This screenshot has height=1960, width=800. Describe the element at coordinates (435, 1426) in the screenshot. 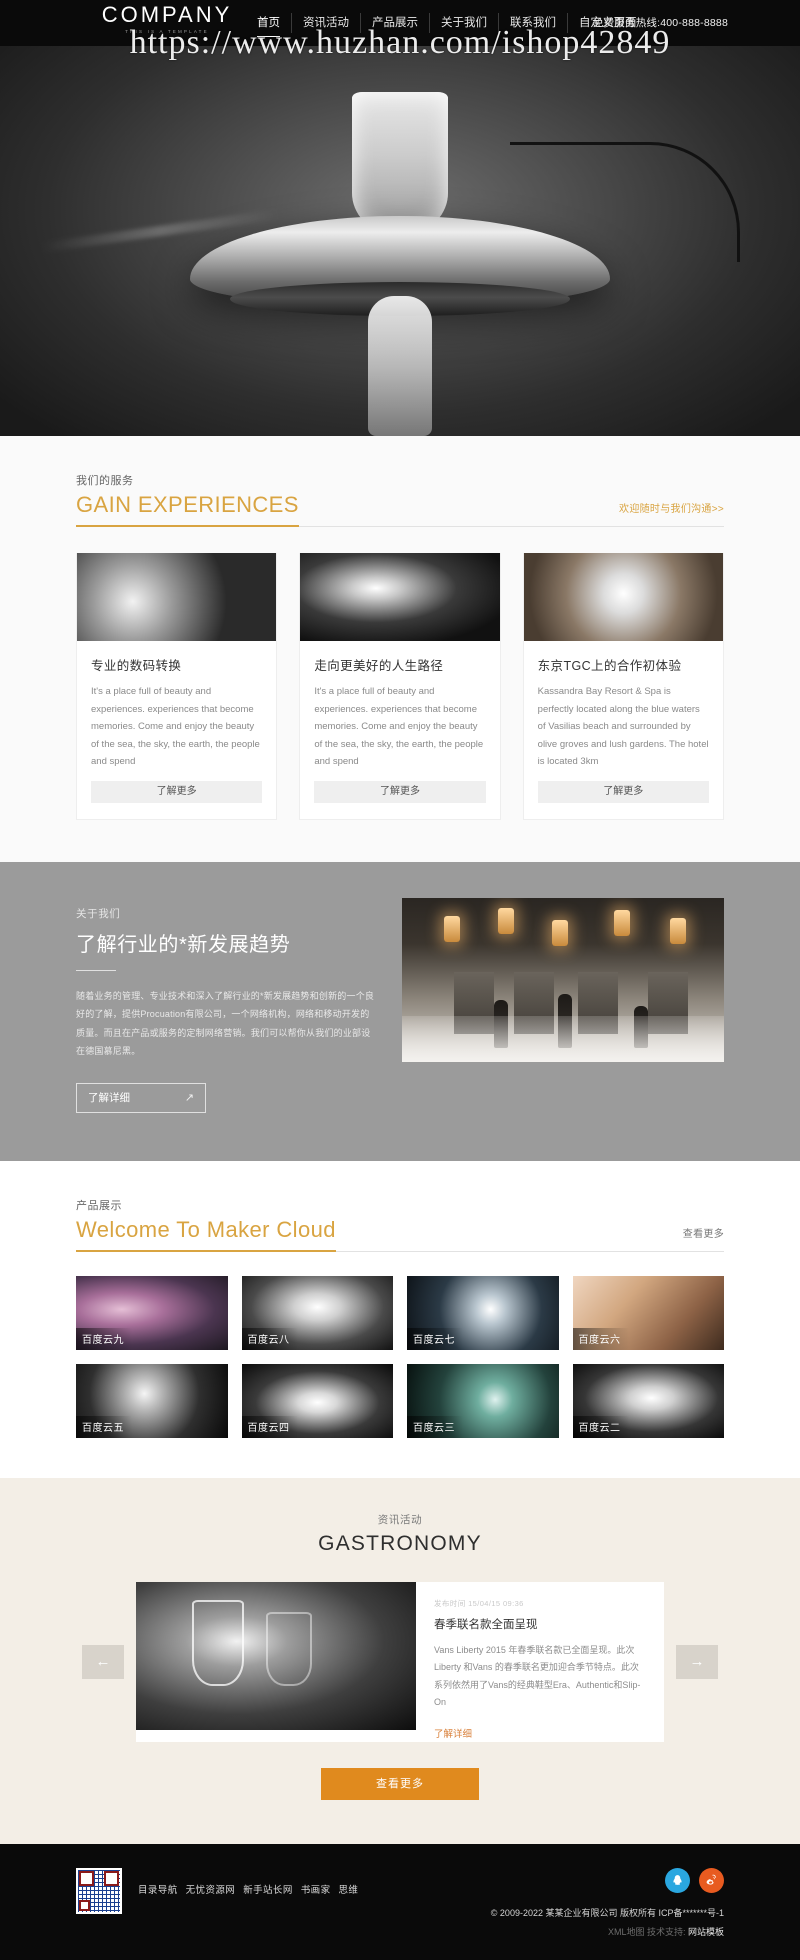

I see `product-item-label: 百度云三` at that location.